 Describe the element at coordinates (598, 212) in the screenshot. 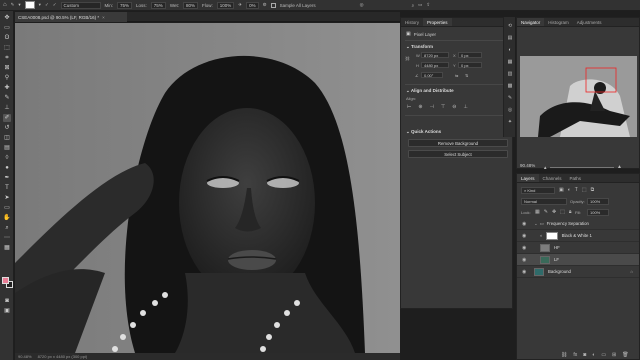

I see `fill-field: 100%` at that location.